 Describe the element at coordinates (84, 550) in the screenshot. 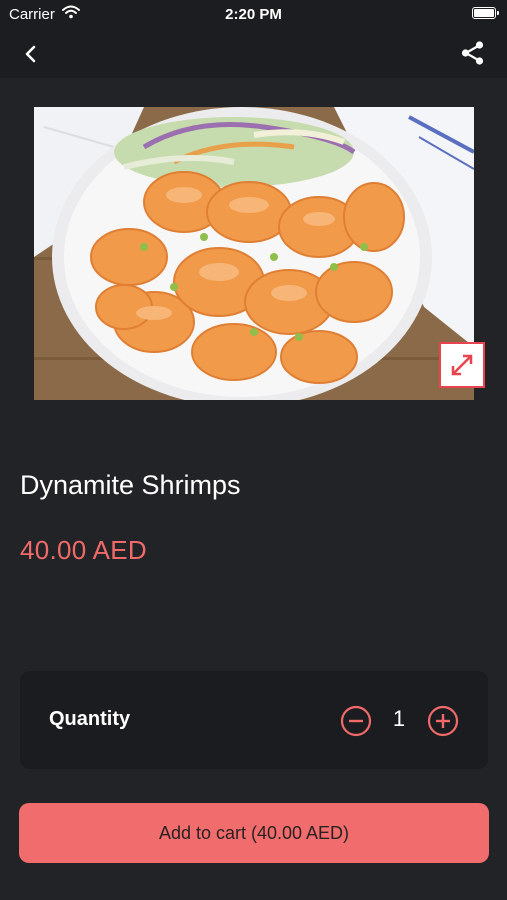

I see `product-price: 40.00 AED` at that location.